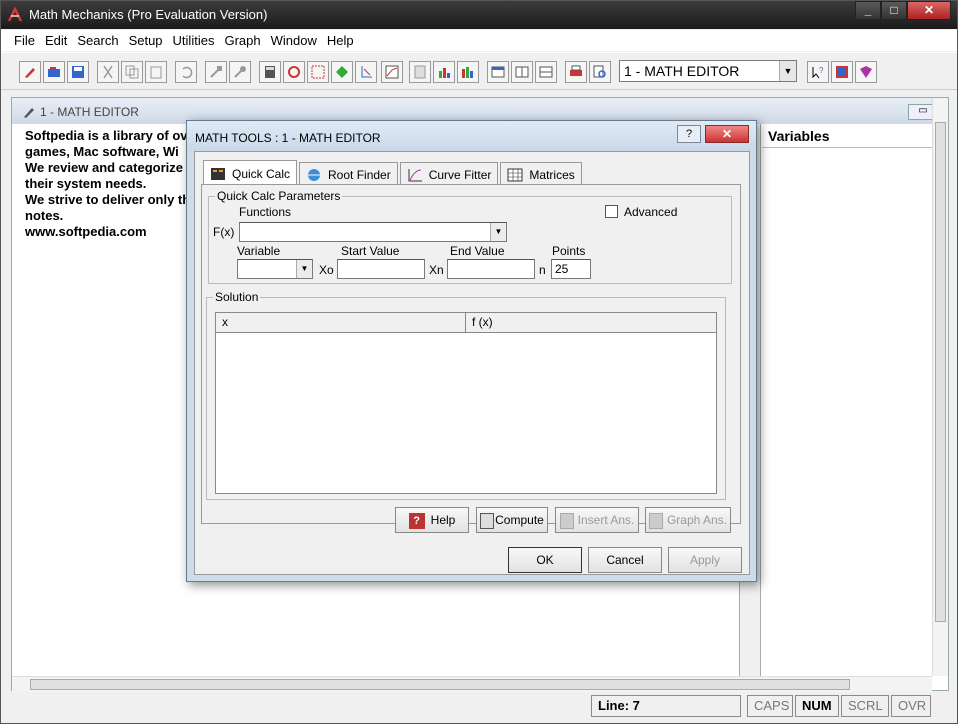 Image resolution: width=958 pixels, height=724 pixels. I want to click on window-b-button, so click(522, 72).